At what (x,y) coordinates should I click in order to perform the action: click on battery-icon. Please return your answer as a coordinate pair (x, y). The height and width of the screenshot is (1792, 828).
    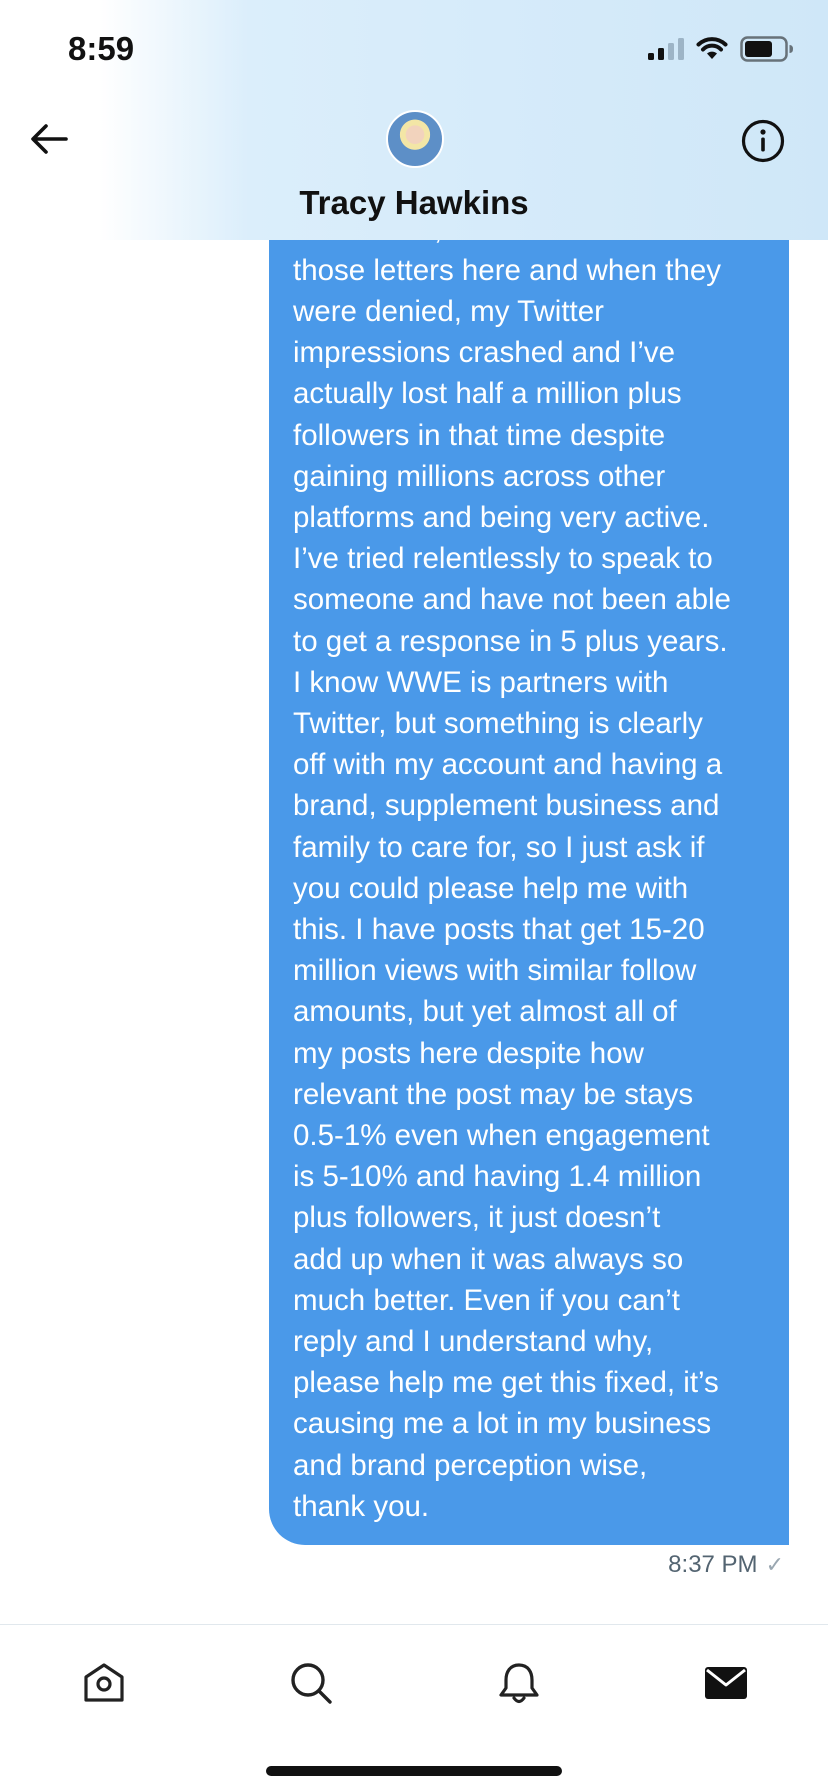
    Looking at the image, I should click on (766, 49).